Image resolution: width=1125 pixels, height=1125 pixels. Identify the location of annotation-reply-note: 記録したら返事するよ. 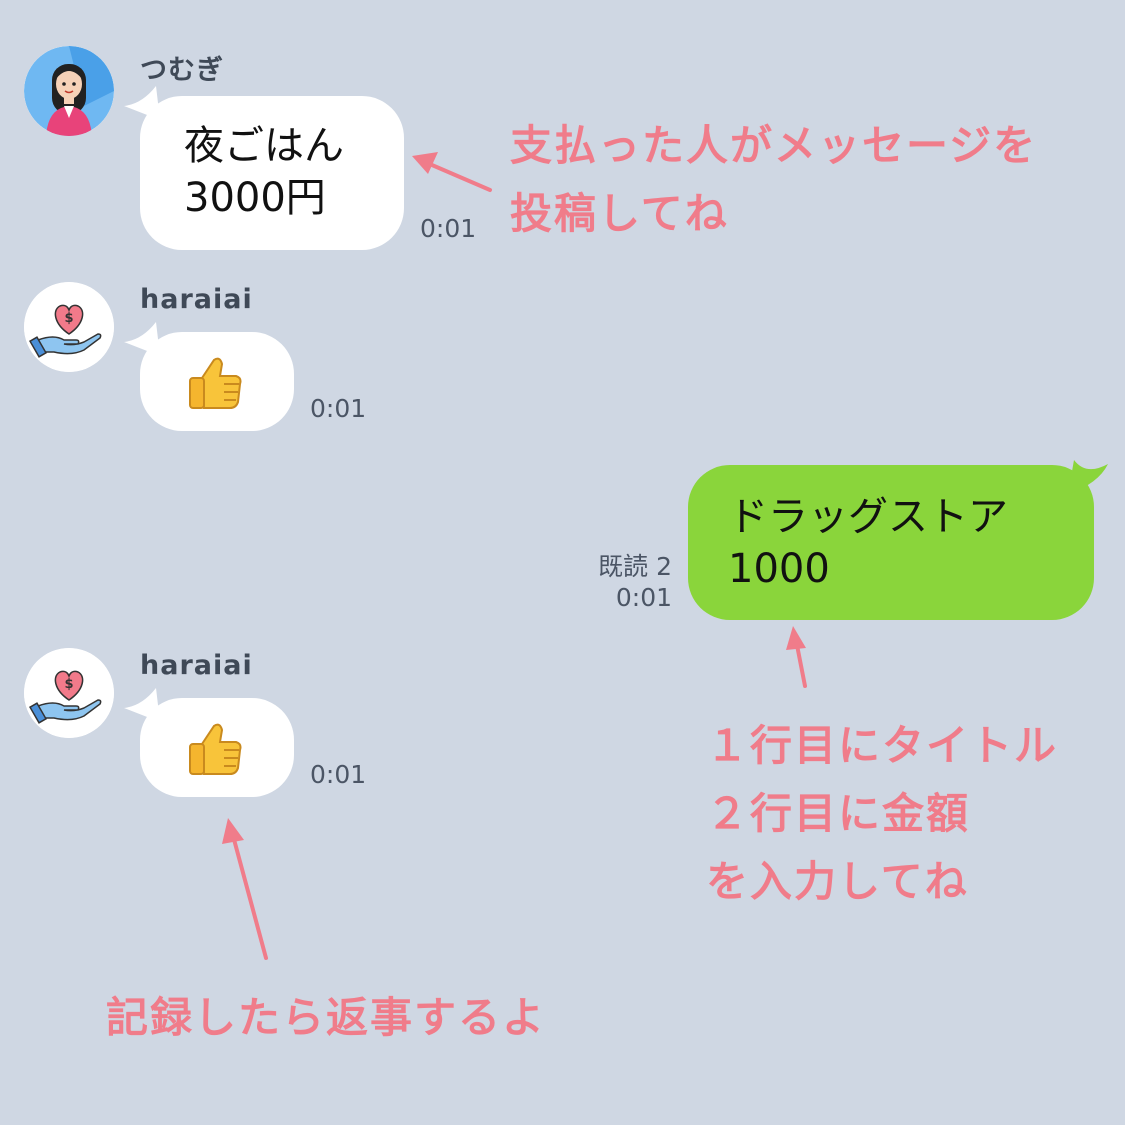
(326, 1017).